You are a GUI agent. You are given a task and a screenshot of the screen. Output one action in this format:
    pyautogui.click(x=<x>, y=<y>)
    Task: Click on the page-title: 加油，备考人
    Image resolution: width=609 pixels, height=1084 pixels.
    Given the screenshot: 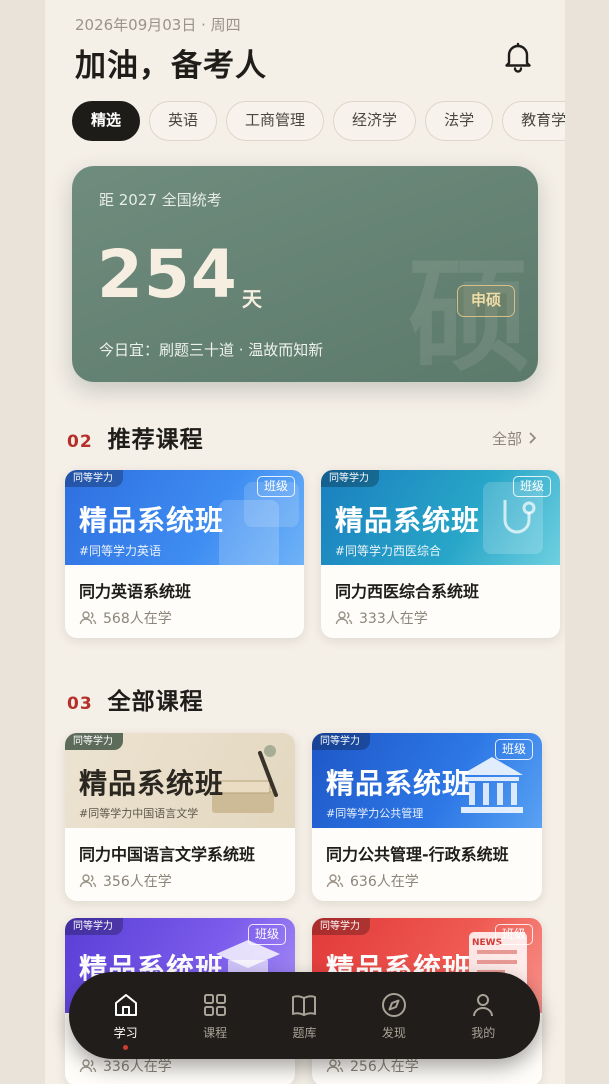 What is the action you would take?
    pyautogui.click(x=171, y=66)
    